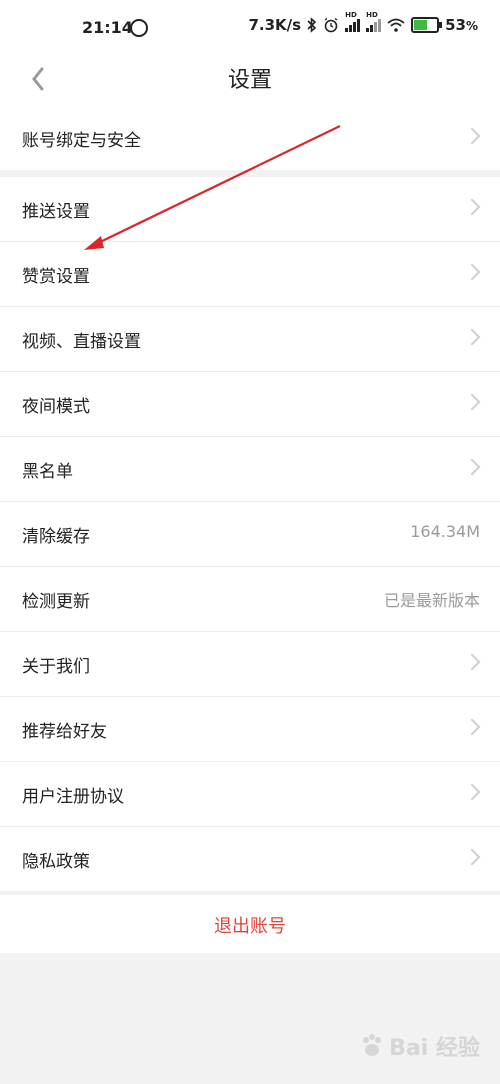 This screenshot has width=500, height=1084. Describe the element at coordinates (372, 1045) in the screenshot. I see `paw-icon` at that location.